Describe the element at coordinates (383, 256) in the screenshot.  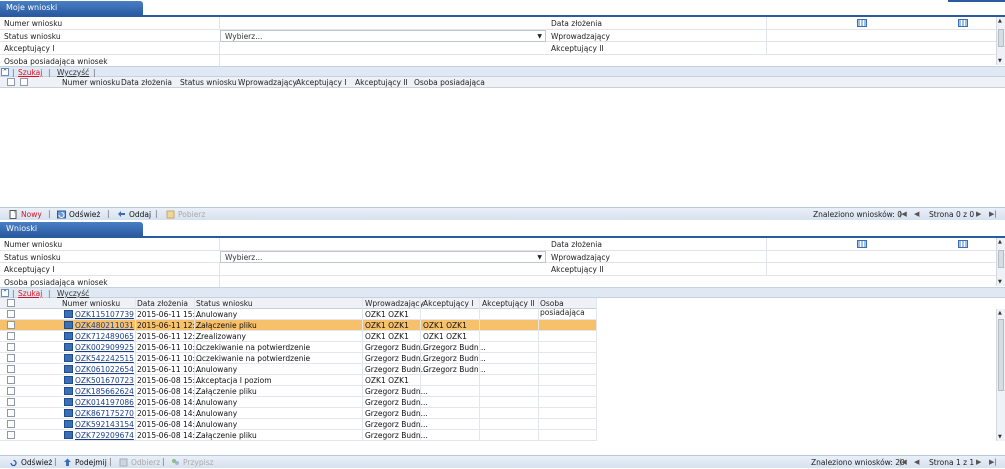
I see `status-wniosku-select: Wybierz... ▼` at that location.